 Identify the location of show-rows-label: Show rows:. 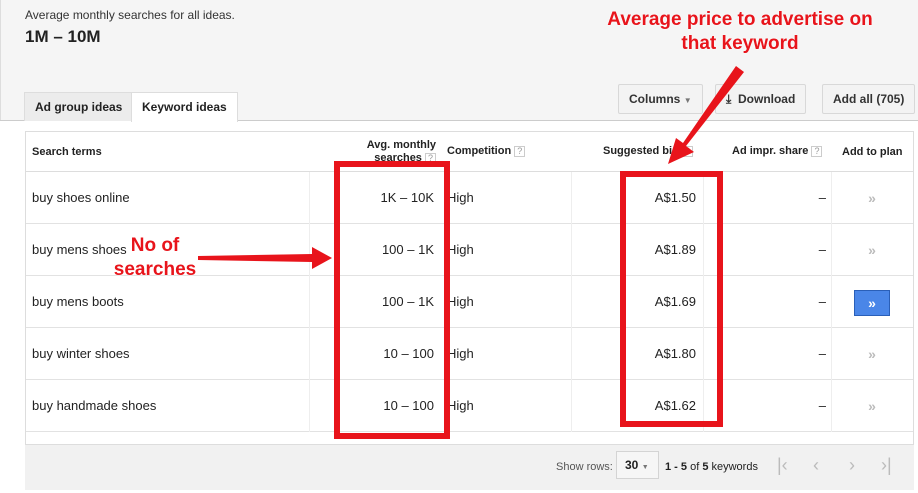
(584, 467).